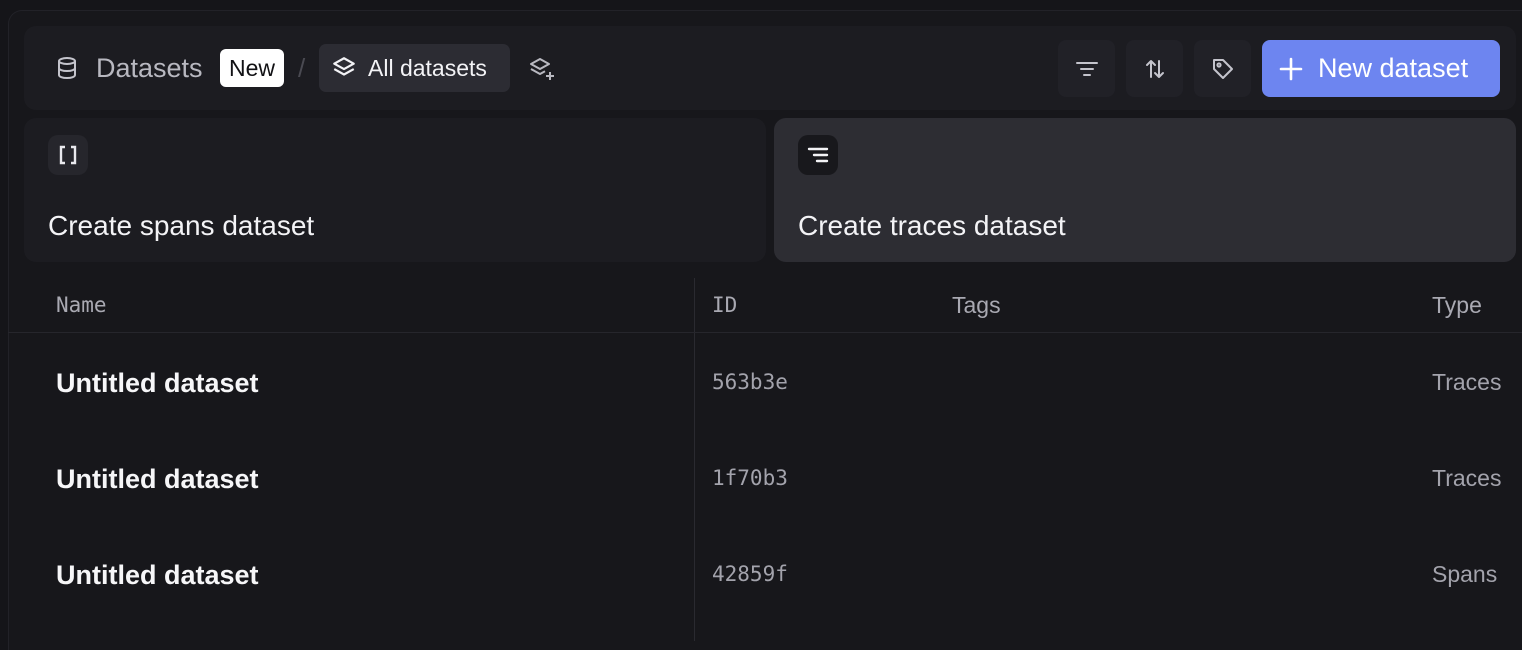 The image size is (1522, 650). What do you see at coordinates (181, 225) in the screenshot?
I see `create-spans-dataset-label: Create spans dataset` at bounding box center [181, 225].